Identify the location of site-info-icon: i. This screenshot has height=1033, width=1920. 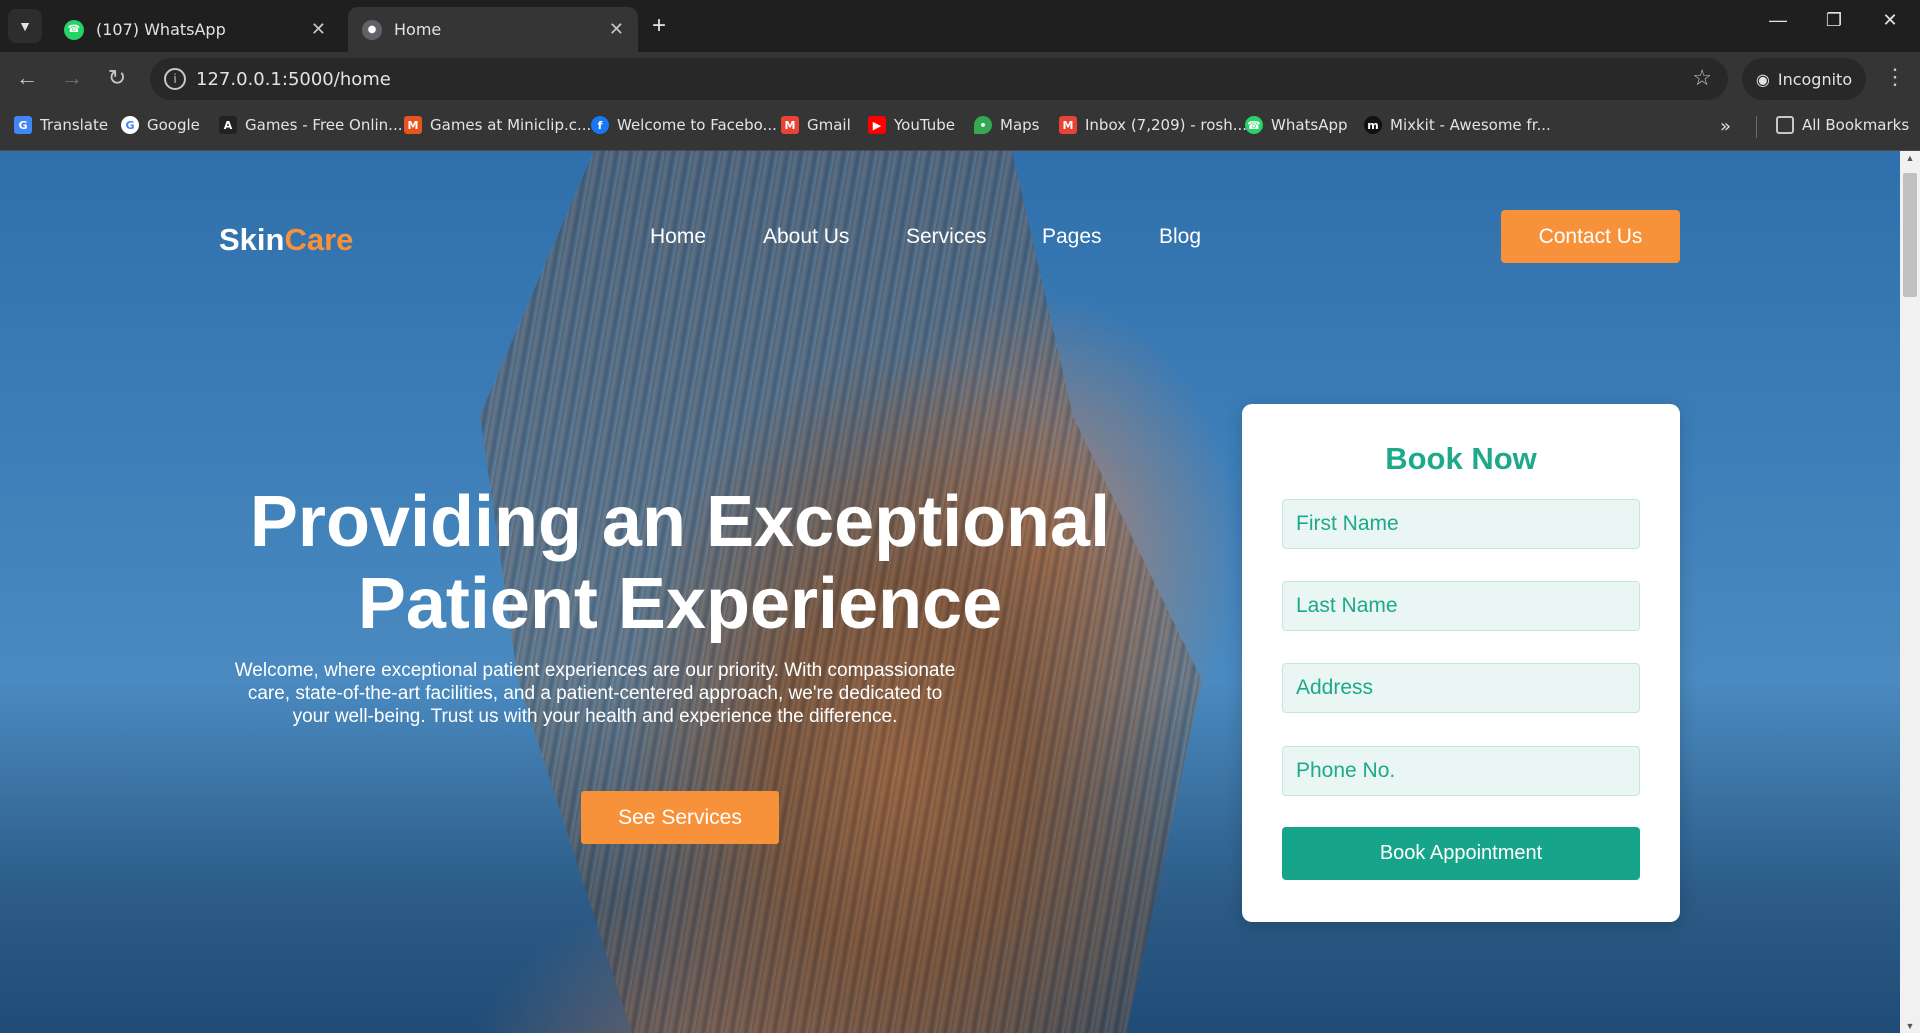
(175, 79).